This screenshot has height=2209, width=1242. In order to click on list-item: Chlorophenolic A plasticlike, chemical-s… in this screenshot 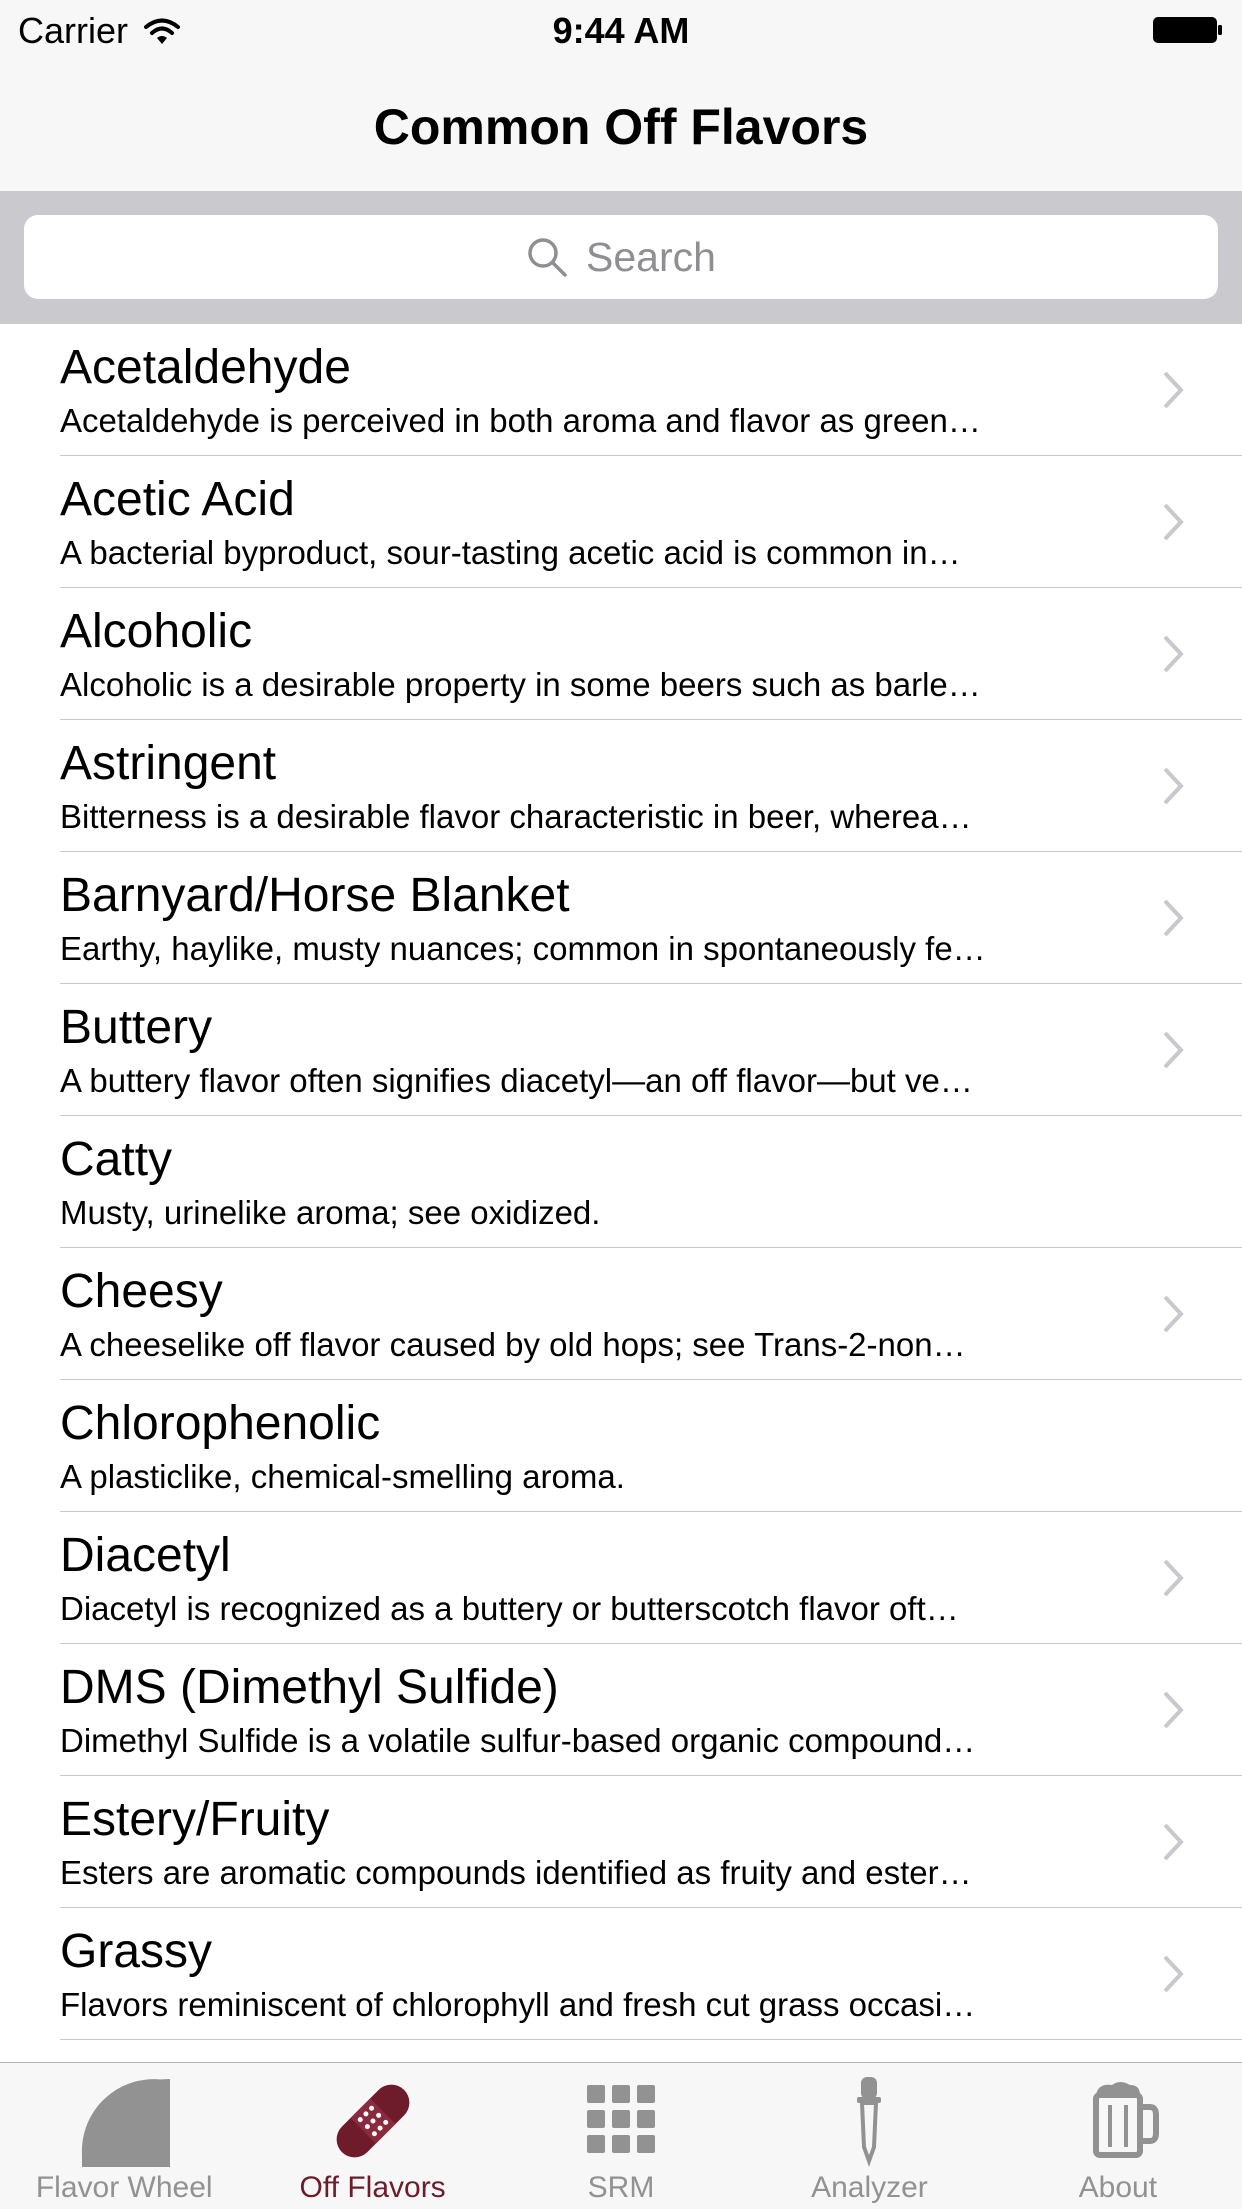, I will do `click(621, 1446)`.